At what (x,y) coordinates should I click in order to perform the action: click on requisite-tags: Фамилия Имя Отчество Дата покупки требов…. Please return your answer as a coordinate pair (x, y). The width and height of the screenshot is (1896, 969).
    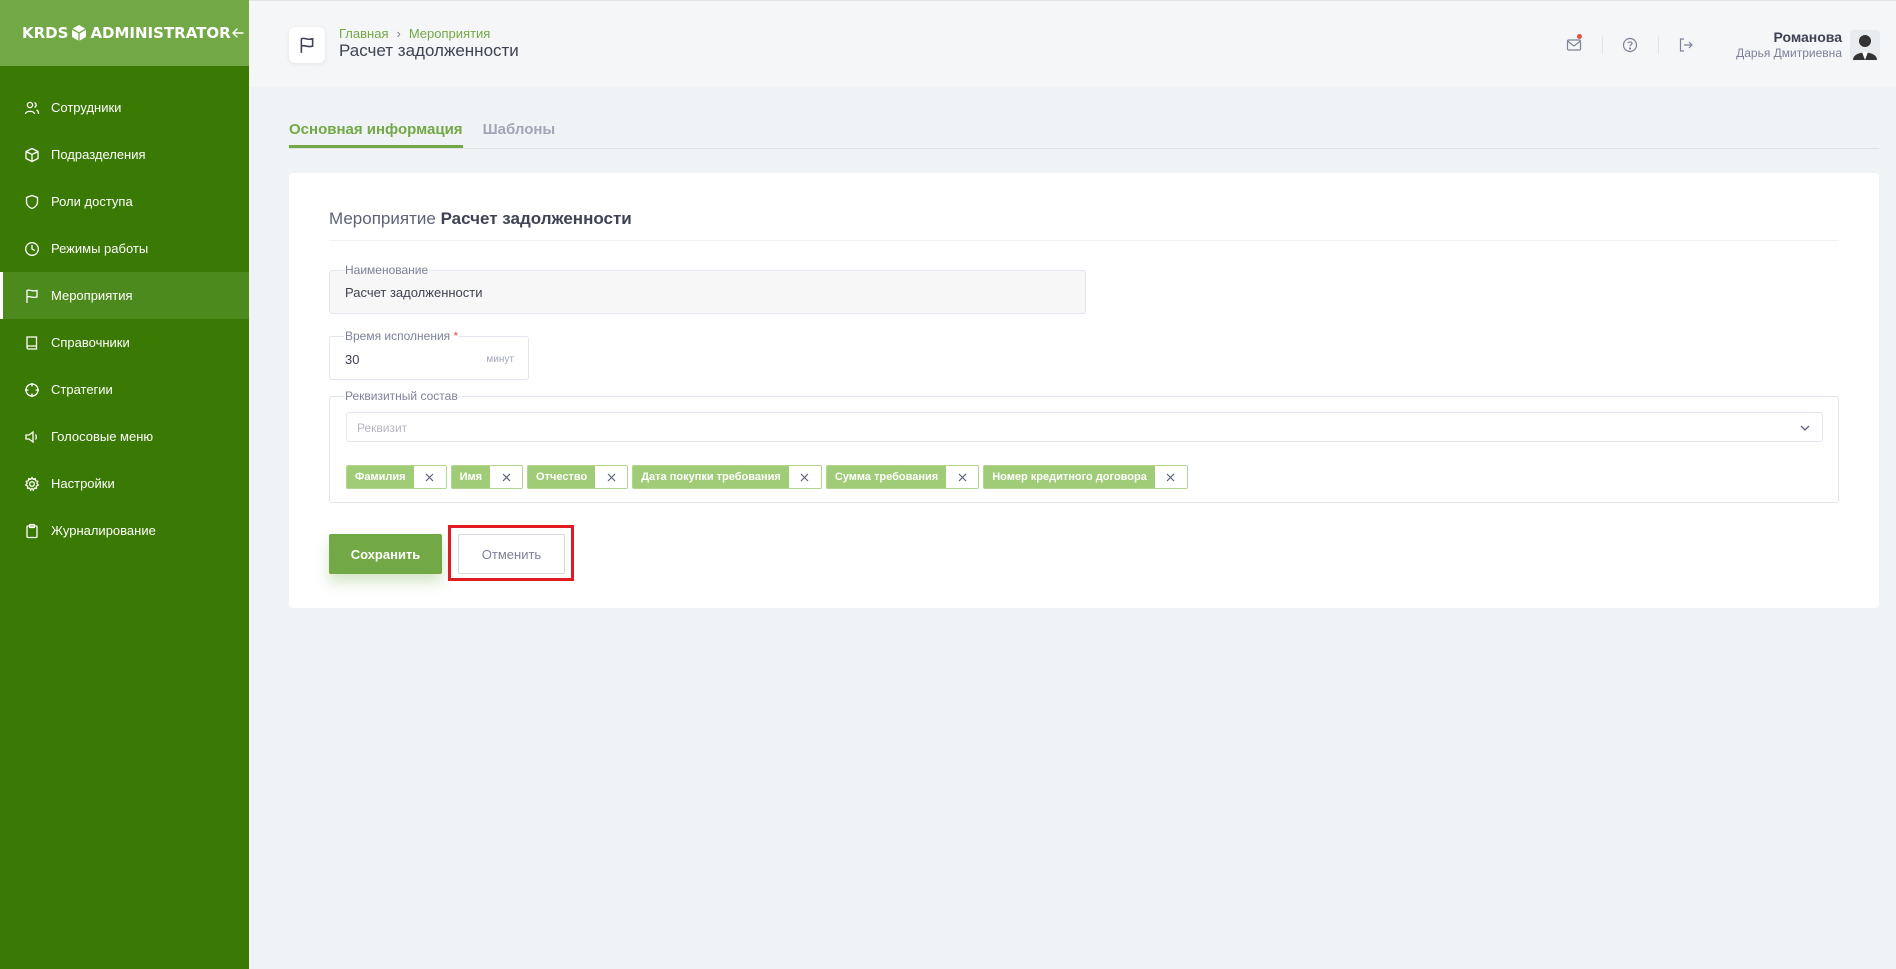
    Looking at the image, I should click on (769, 477).